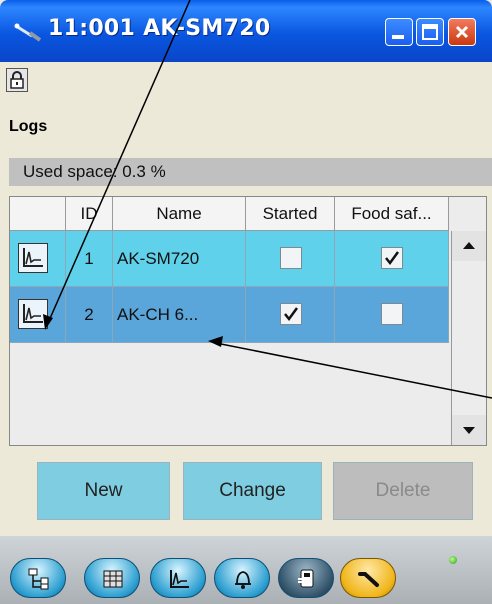 The width and height of the screenshot is (492, 604). I want to click on nav-alarm-button, so click(242, 578).